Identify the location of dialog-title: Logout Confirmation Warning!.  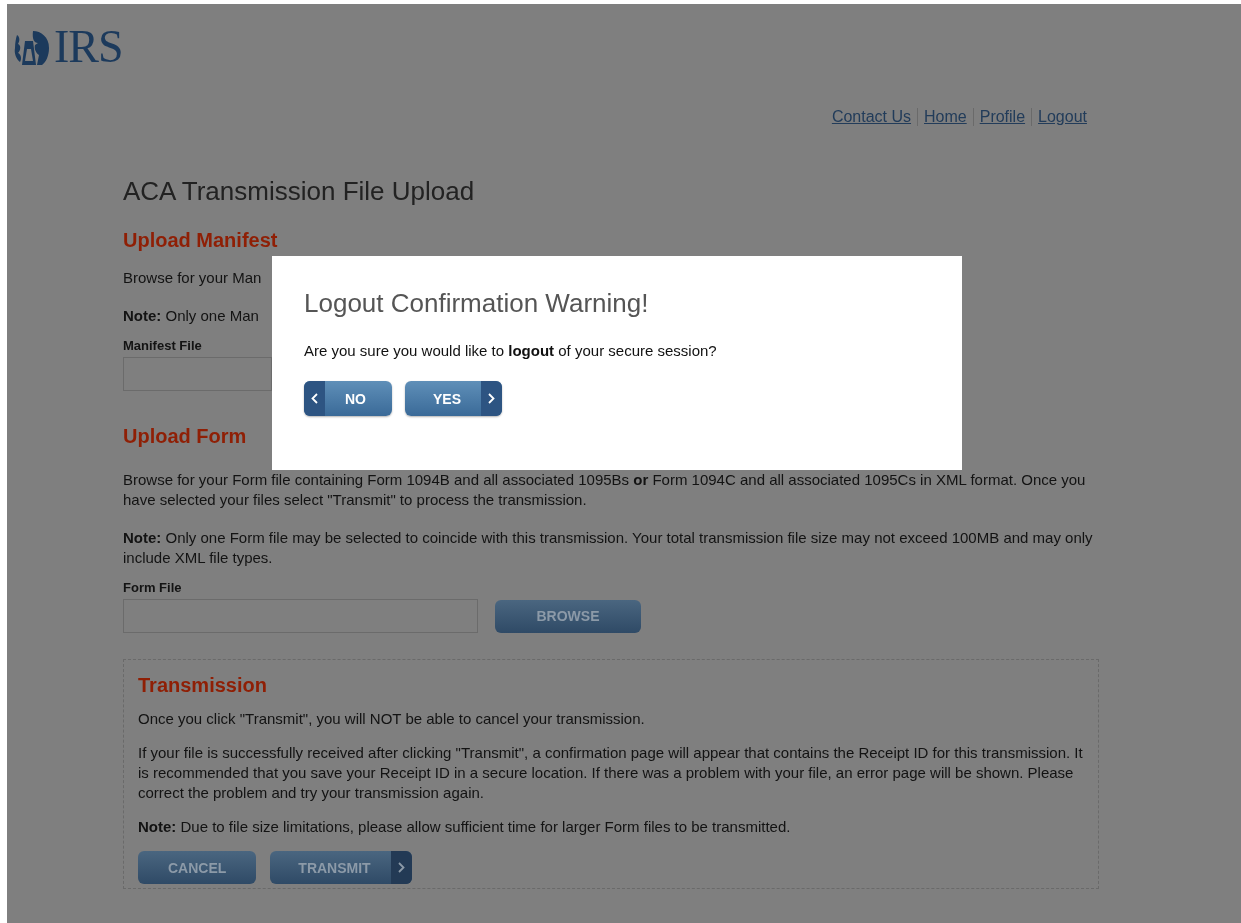
(477, 303).